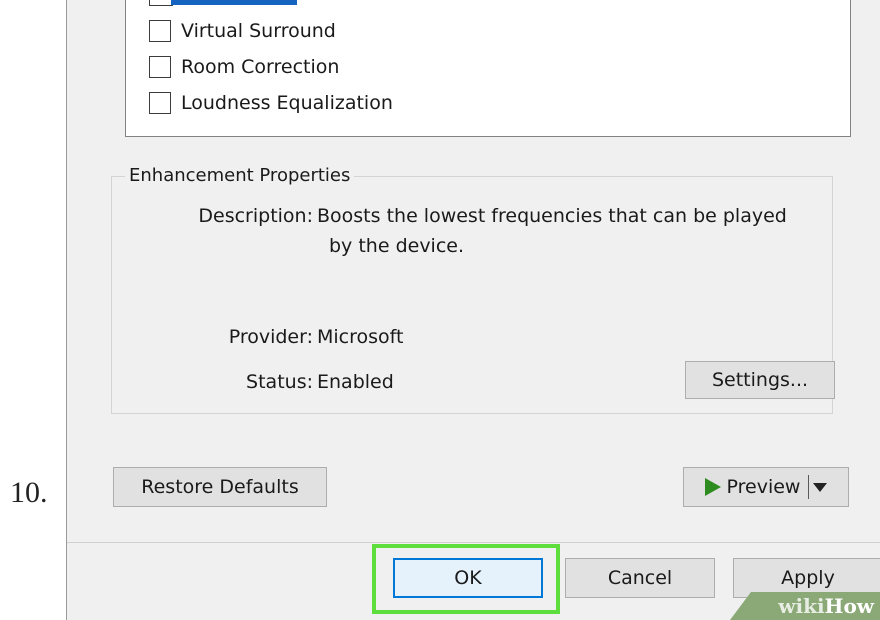 Image resolution: width=880 pixels, height=620 pixels. Describe the element at coordinates (255, 216) in the screenshot. I see `description-label: Description:` at that location.